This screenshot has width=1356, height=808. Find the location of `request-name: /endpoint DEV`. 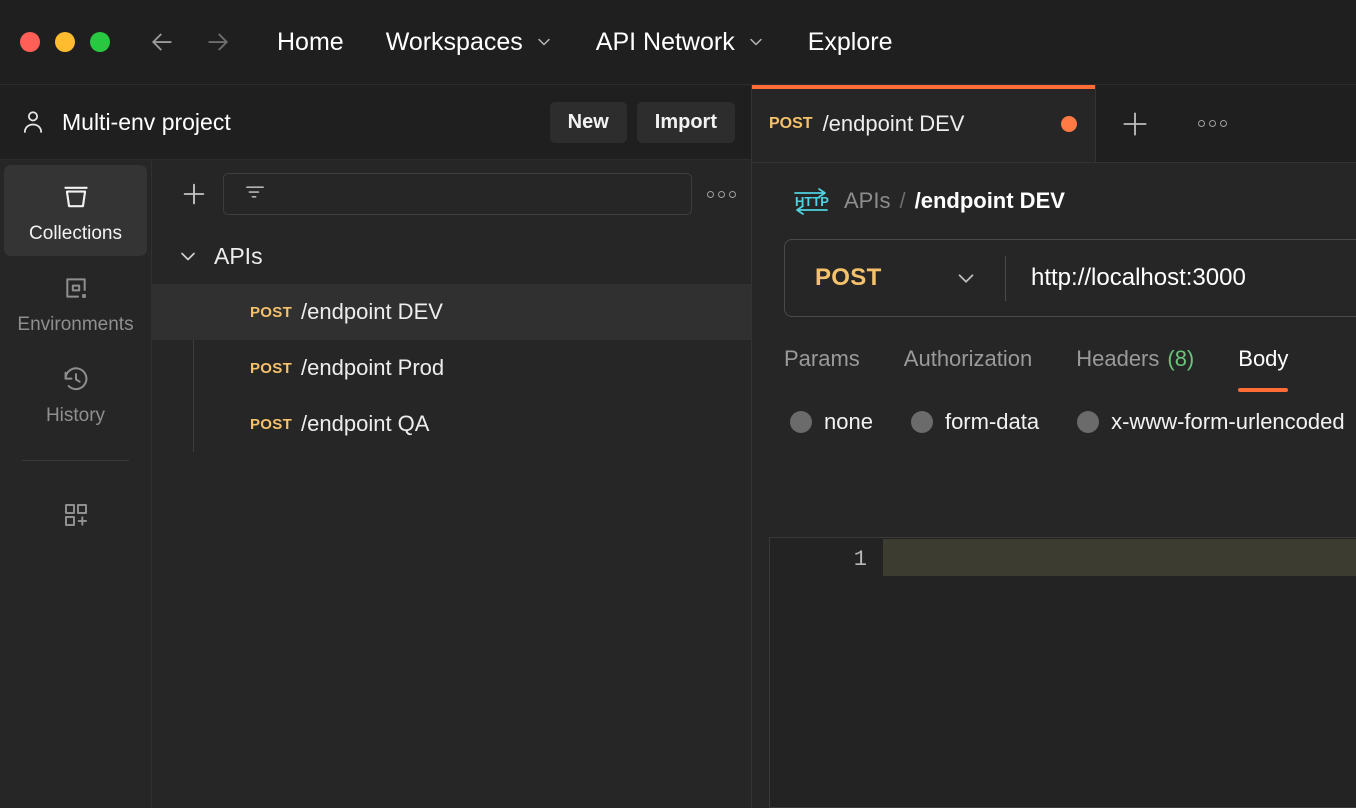

request-name: /endpoint DEV is located at coordinates (372, 311).